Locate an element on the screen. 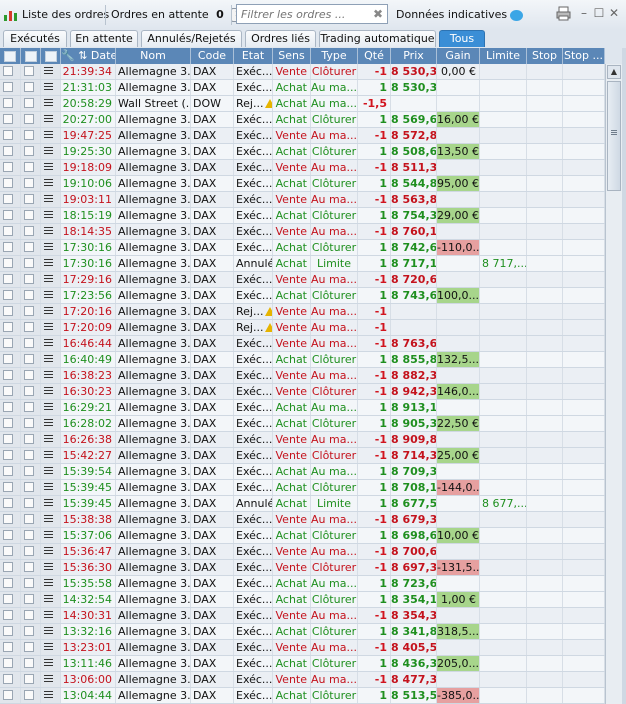 Image resolution: width=626 pixels, height=704 pixels. header-price: Prix is located at coordinates (414, 56).